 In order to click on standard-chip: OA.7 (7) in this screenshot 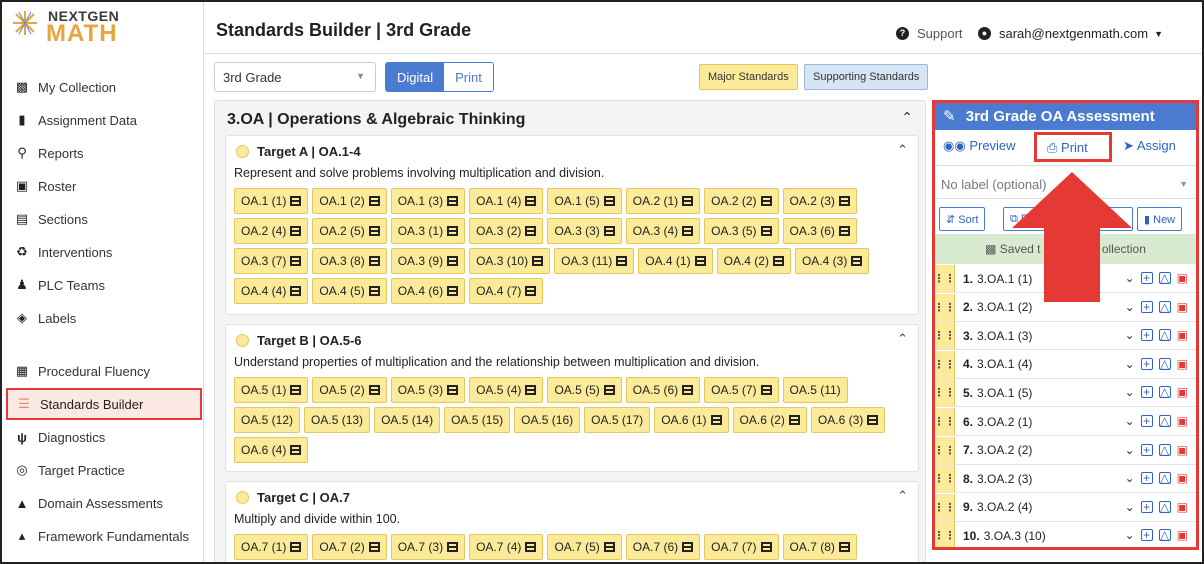, I will do `click(741, 547)`.